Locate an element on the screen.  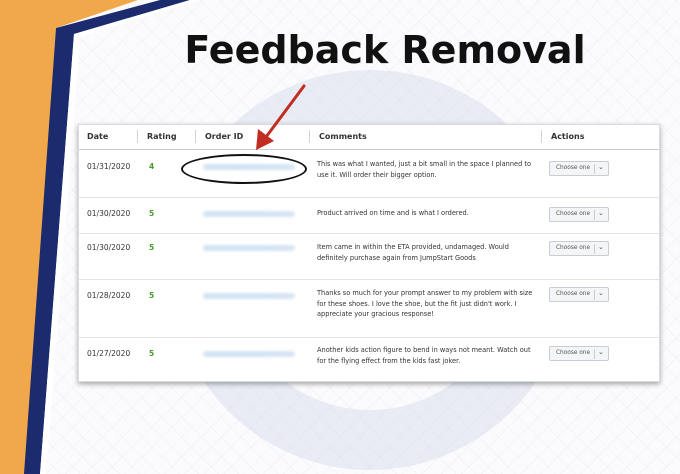
red-arrow-icon is located at coordinates (281, 117).